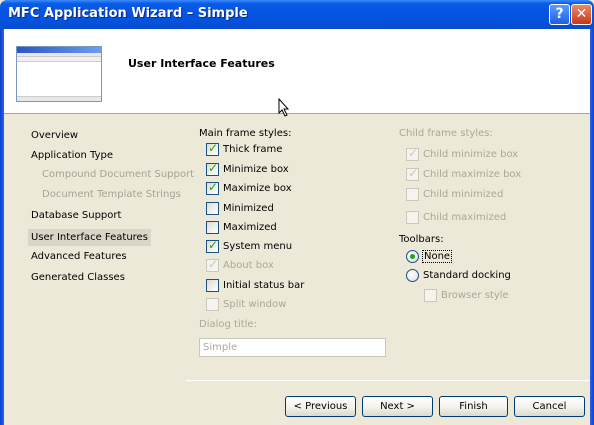 This screenshot has height=425, width=594. What do you see at coordinates (201, 63) in the screenshot?
I see `page-title: User Interface Features` at bounding box center [201, 63].